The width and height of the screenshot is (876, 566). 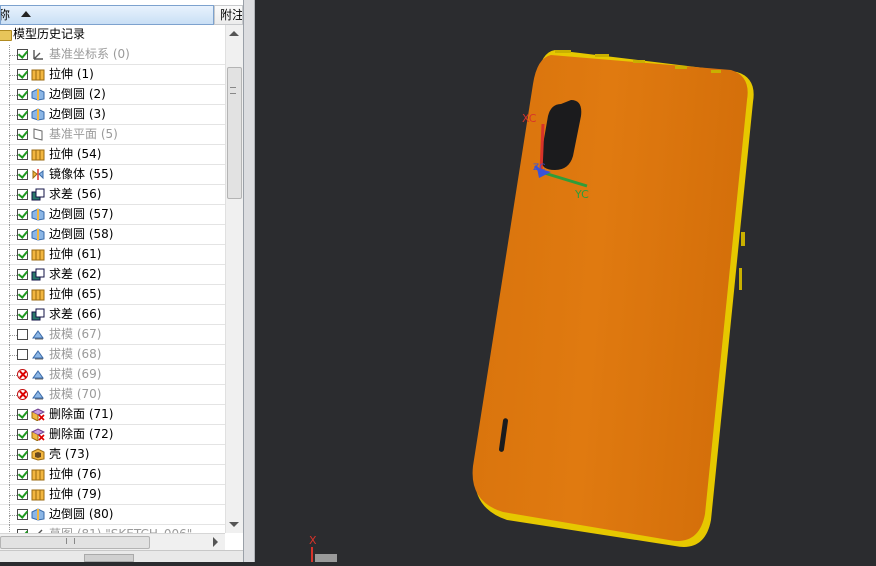 What do you see at coordinates (112, 255) in the screenshot?
I see `tree-row: 拉伸 (61)` at bounding box center [112, 255].